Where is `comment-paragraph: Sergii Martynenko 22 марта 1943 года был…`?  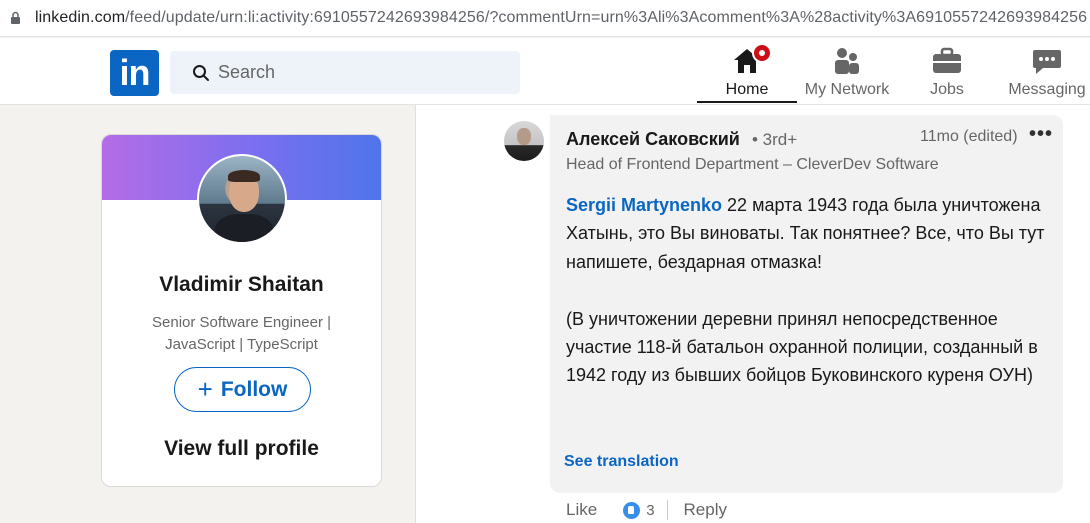
comment-paragraph: Sergii Martynenko 22 марта 1943 года был… is located at coordinates (811, 233).